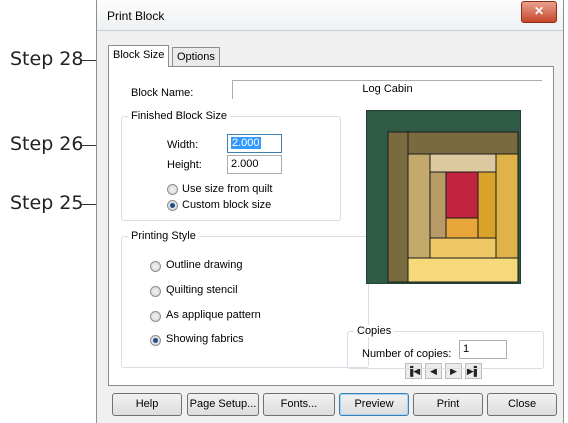  I want to click on preview-strip-orange-bottom-inner, so click(462, 228).